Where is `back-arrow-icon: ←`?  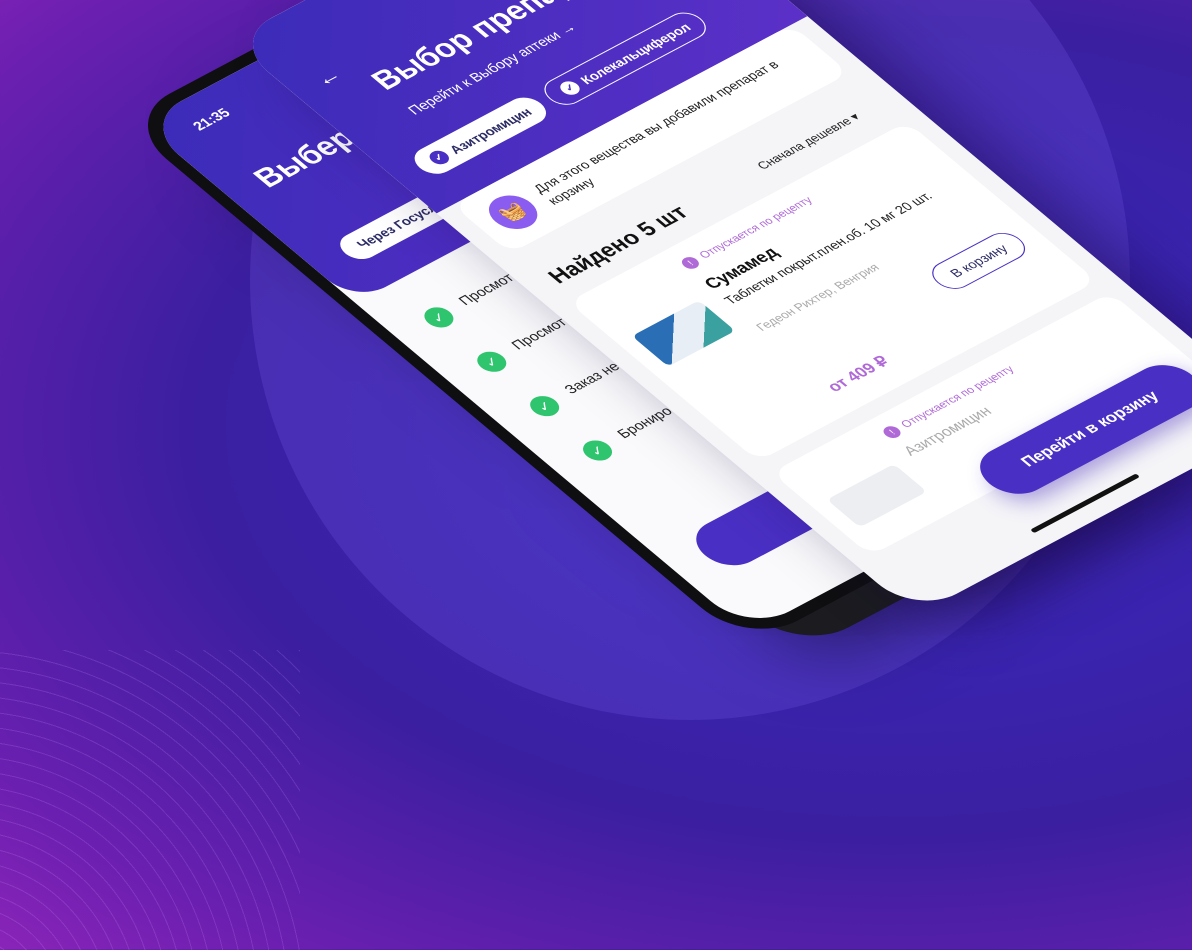 back-arrow-icon: ← is located at coordinates (327, 77).